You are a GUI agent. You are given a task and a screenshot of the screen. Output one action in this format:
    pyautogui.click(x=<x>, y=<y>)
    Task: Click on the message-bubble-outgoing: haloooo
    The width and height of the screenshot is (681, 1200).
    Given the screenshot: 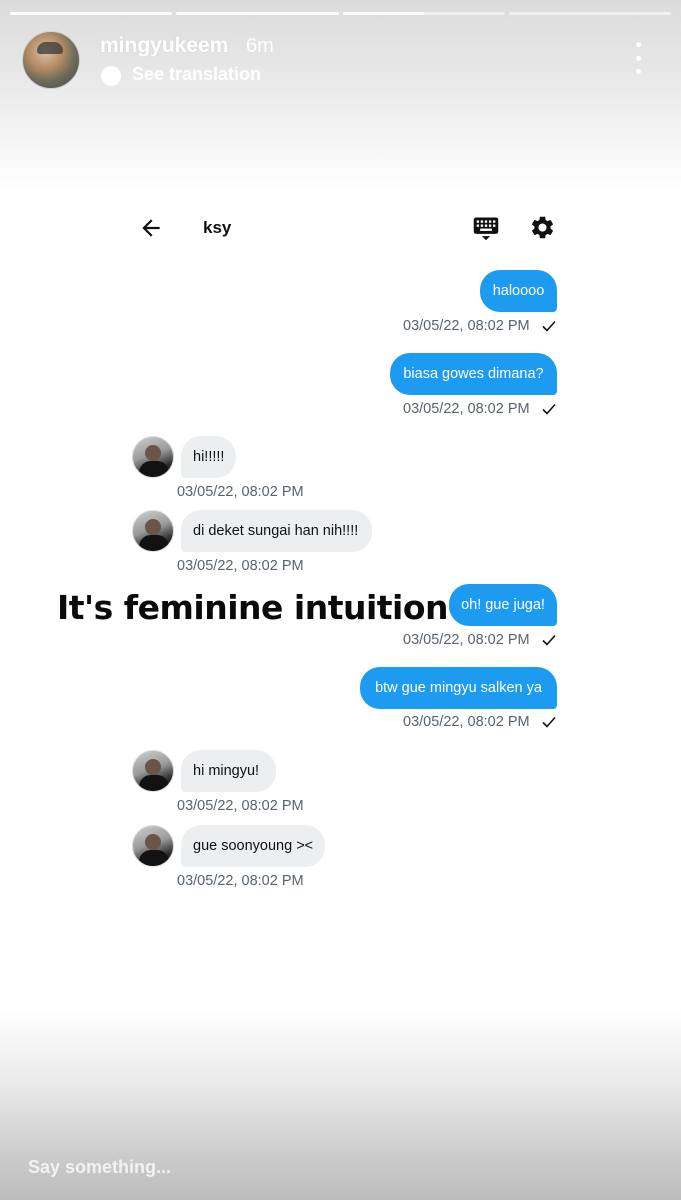 What is the action you would take?
    pyautogui.click(x=518, y=291)
    